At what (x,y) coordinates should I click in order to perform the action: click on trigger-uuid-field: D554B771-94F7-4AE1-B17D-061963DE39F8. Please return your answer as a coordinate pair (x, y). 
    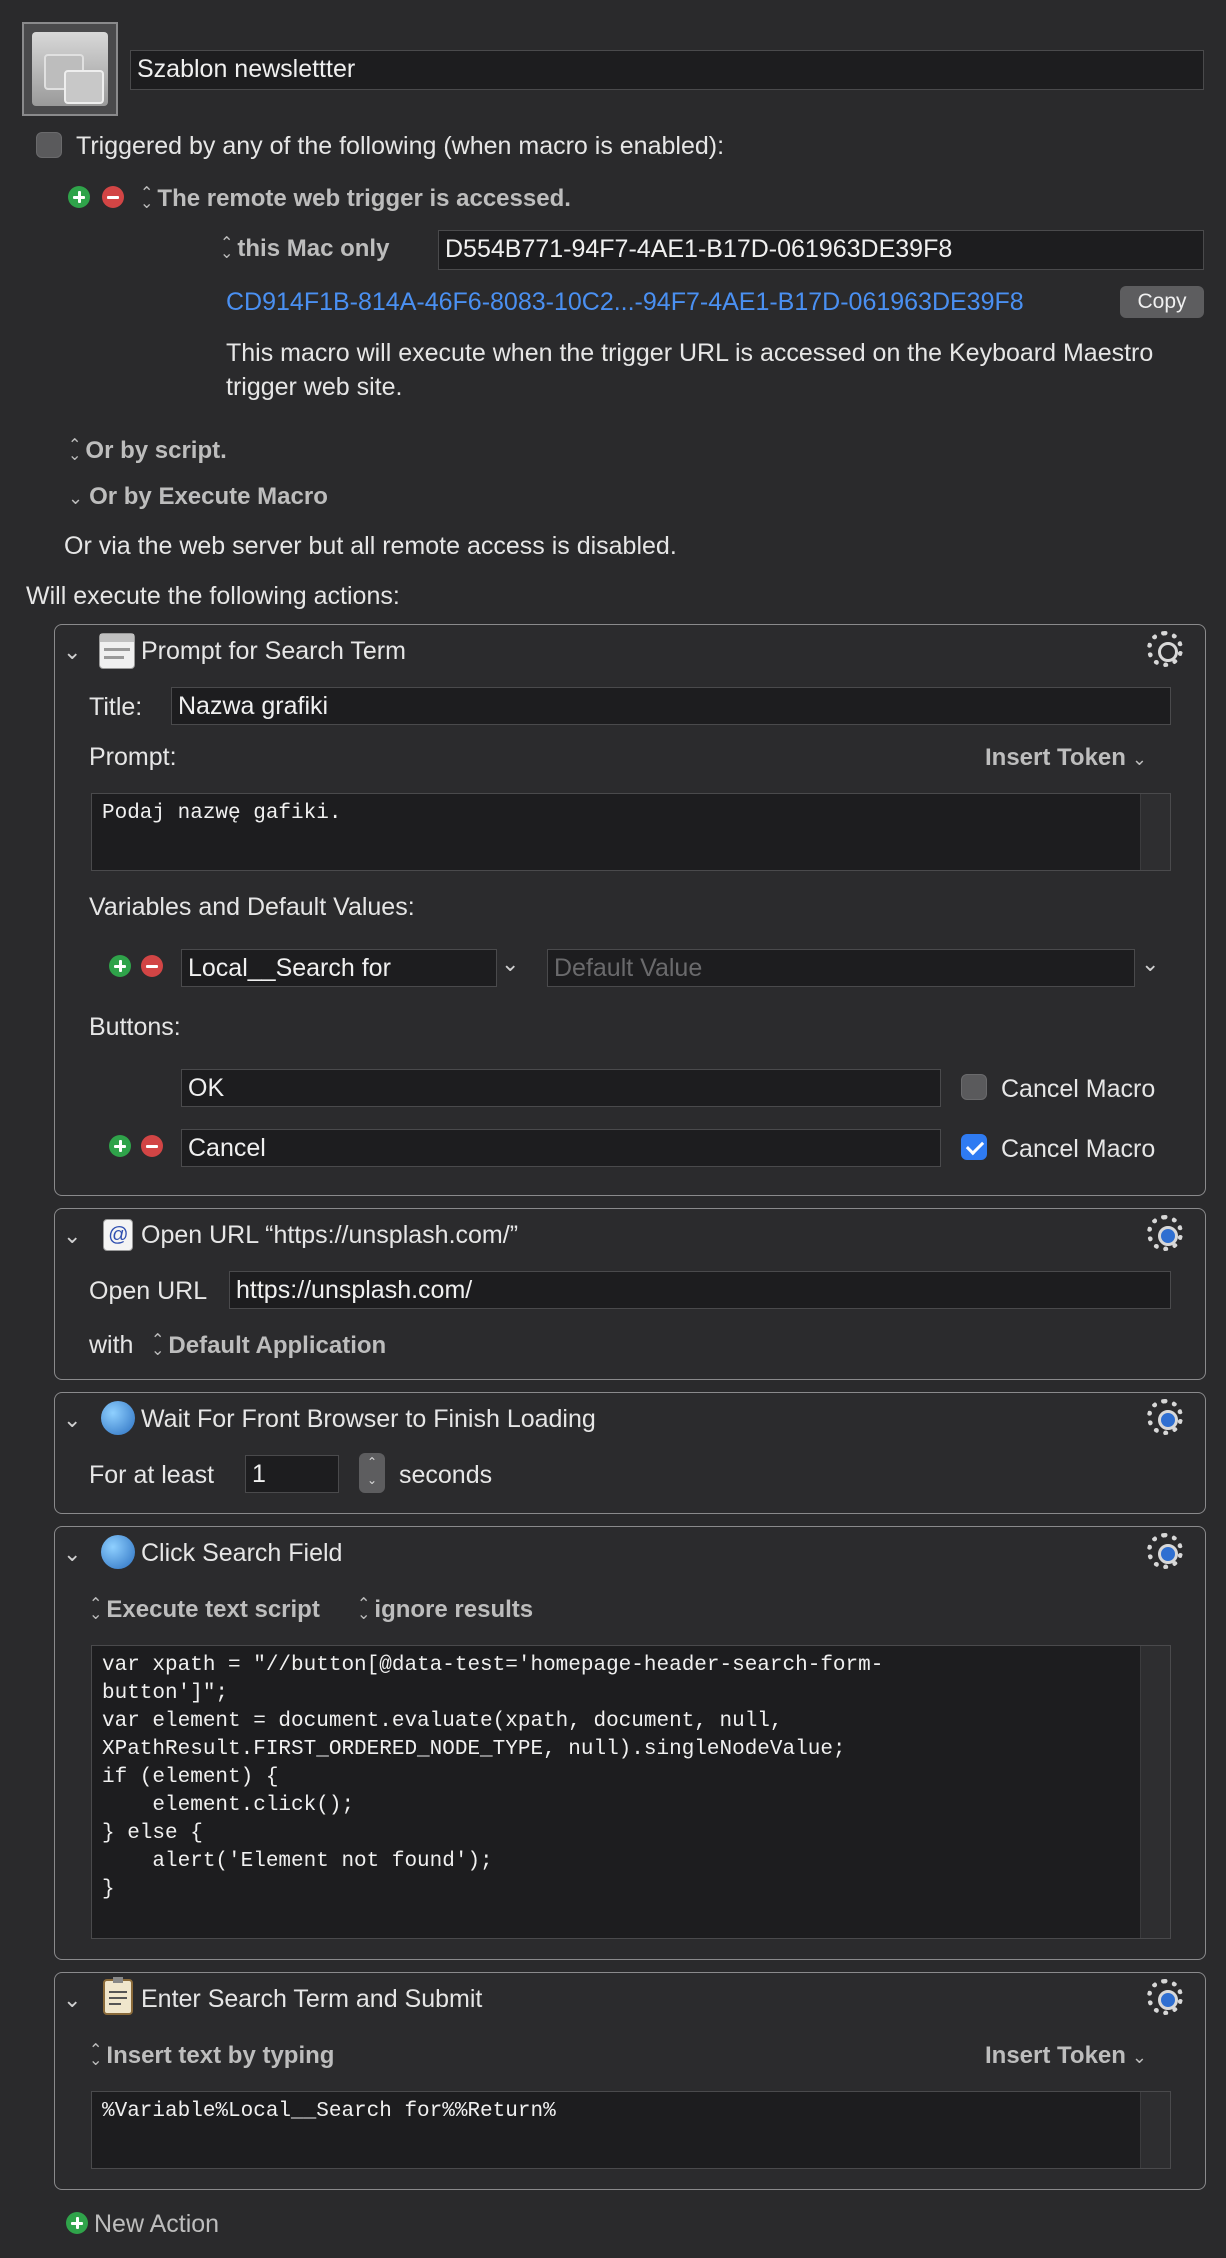
    Looking at the image, I should click on (821, 250).